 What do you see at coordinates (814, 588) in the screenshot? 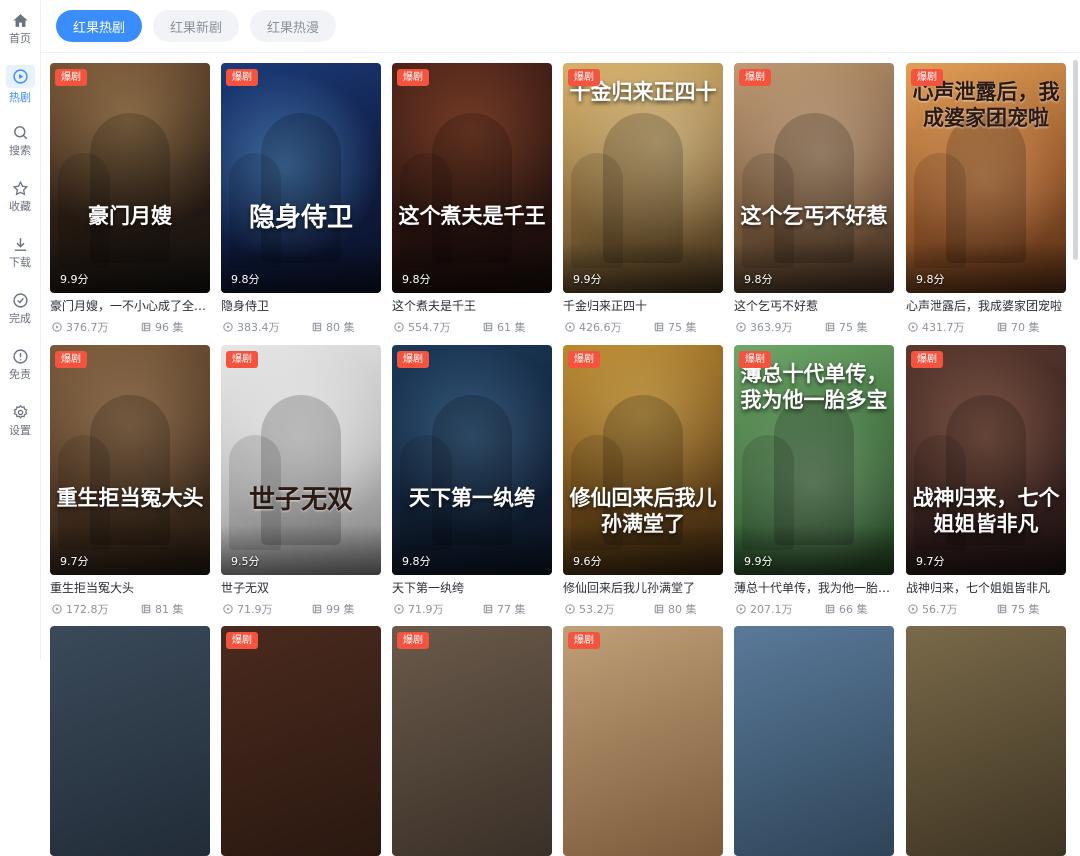
I see `drama-title: 薄总十代单传，我为他一胎多宝` at bounding box center [814, 588].